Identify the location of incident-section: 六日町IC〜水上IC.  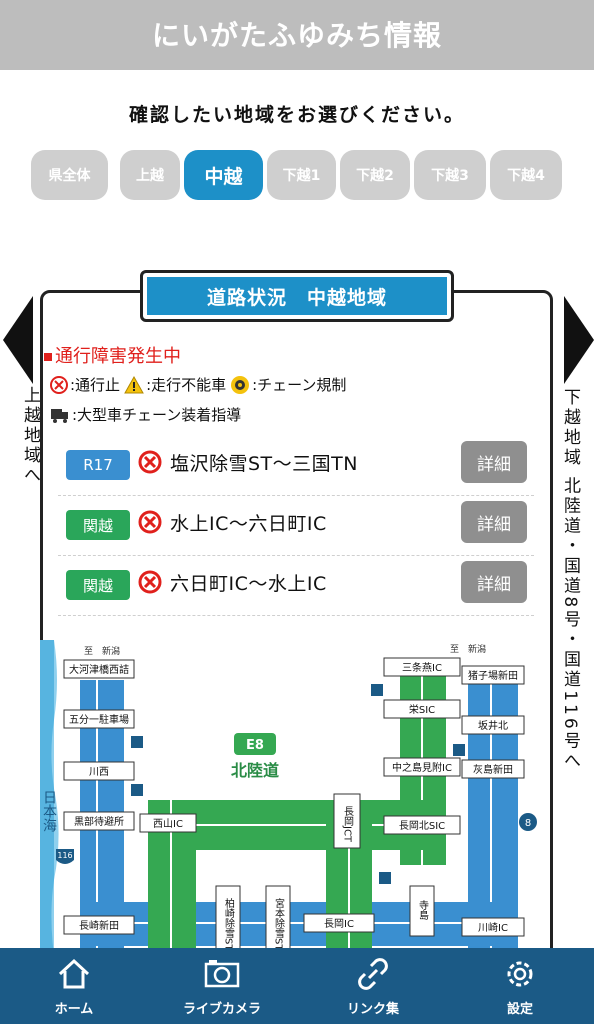
(248, 584).